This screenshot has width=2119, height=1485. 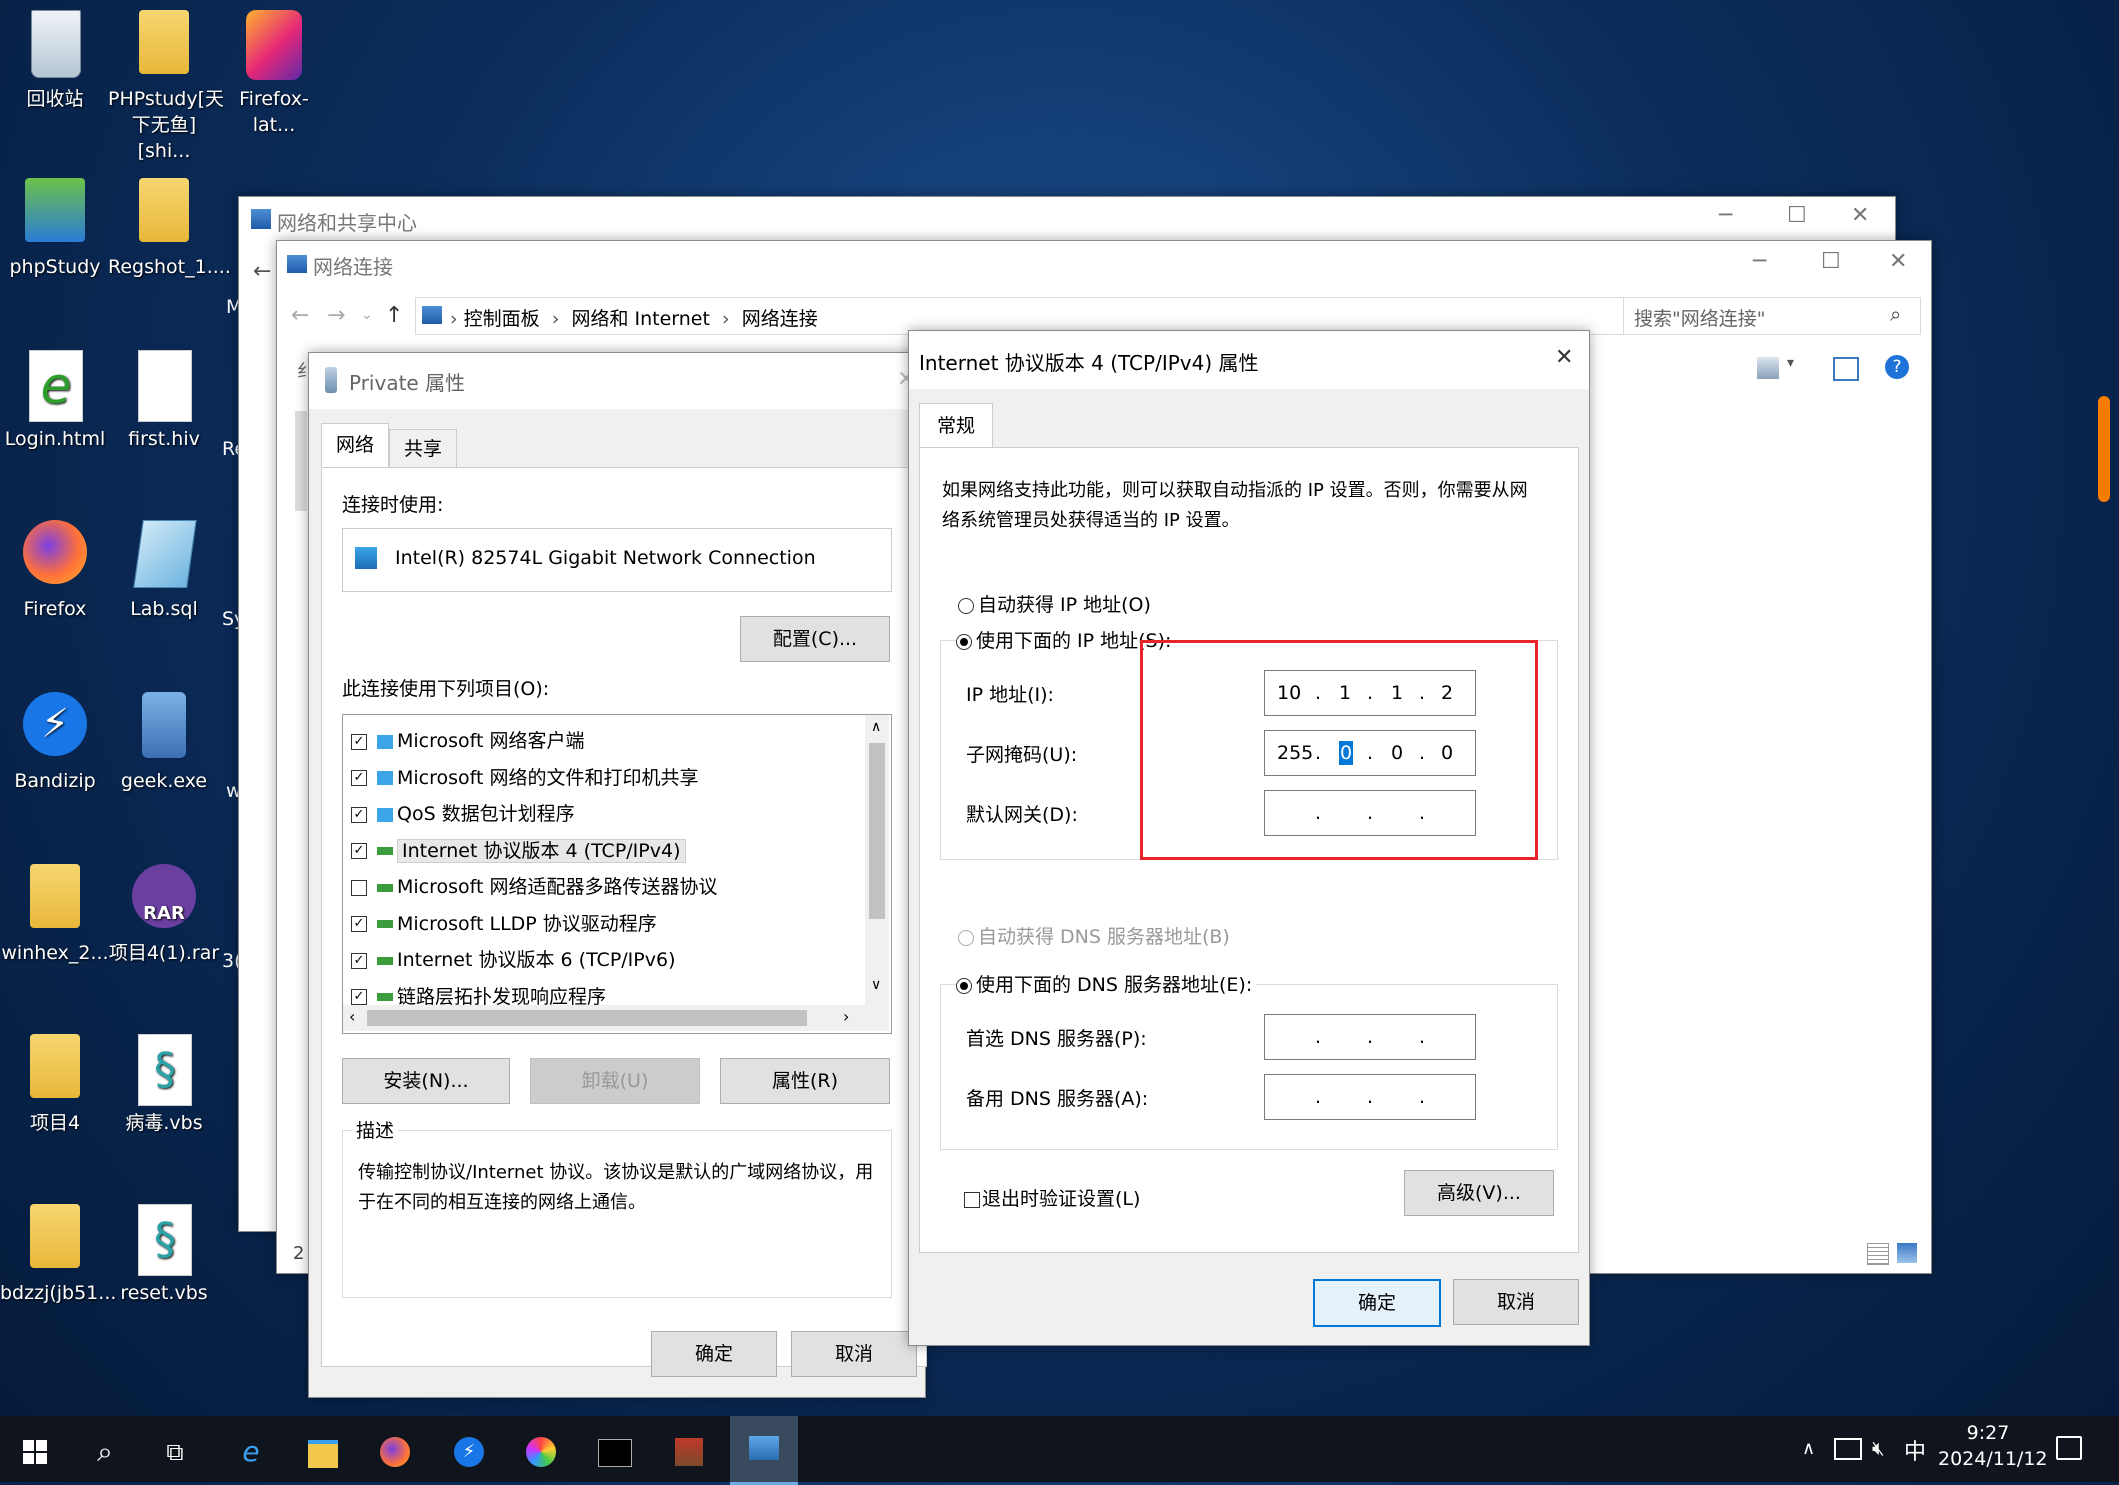 What do you see at coordinates (607, 887) in the screenshot?
I see `list-item: Microsoft 网络适配器多路传送器协议` at bounding box center [607, 887].